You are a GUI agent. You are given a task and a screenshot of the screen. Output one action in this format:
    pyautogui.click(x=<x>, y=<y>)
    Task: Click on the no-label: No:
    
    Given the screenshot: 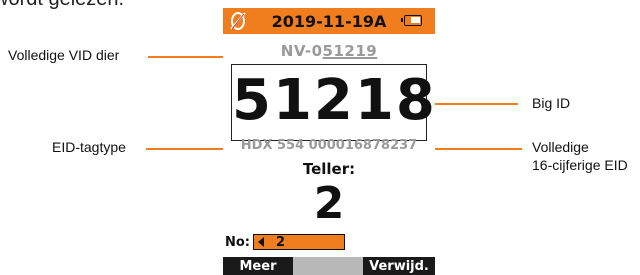 What is the action you would take?
    pyautogui.click(x=238, y=242)
    